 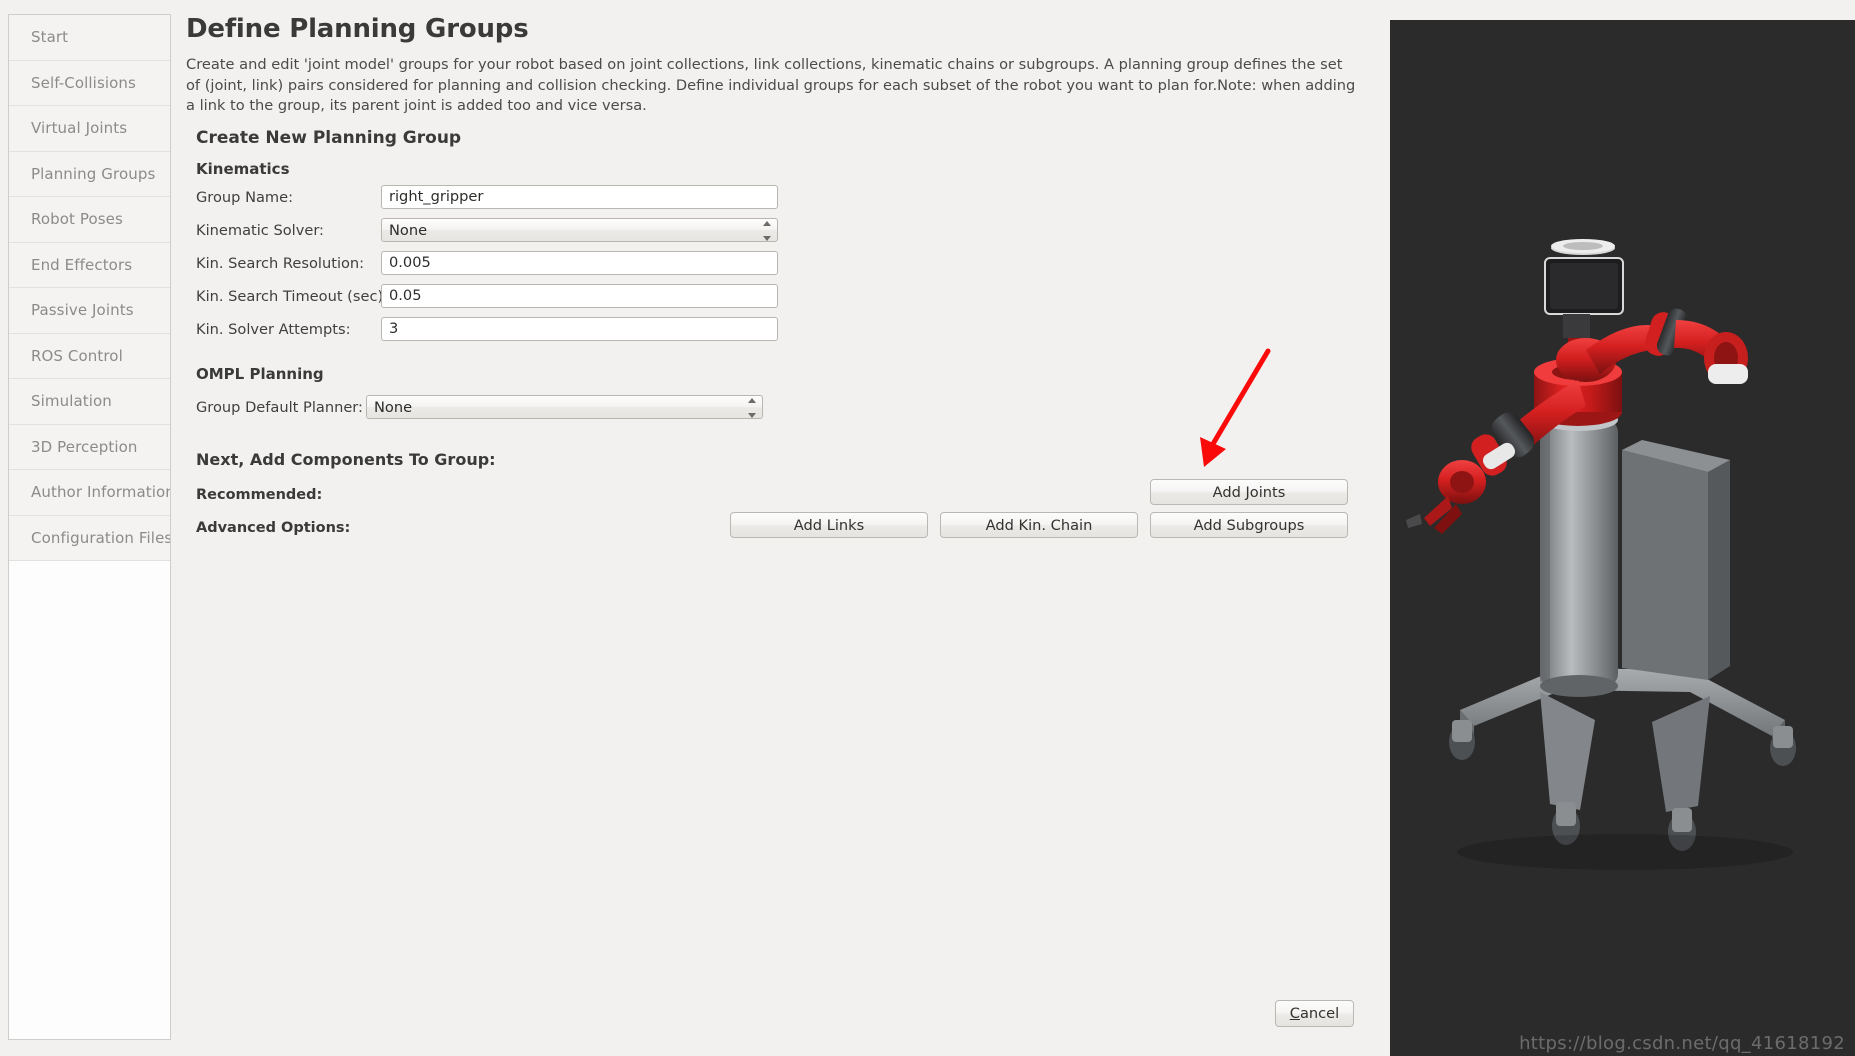 What do you see at coordinates (393, 407) in the screenshot?
I see `default-planner-value: None` at bounding box center [393, 407].